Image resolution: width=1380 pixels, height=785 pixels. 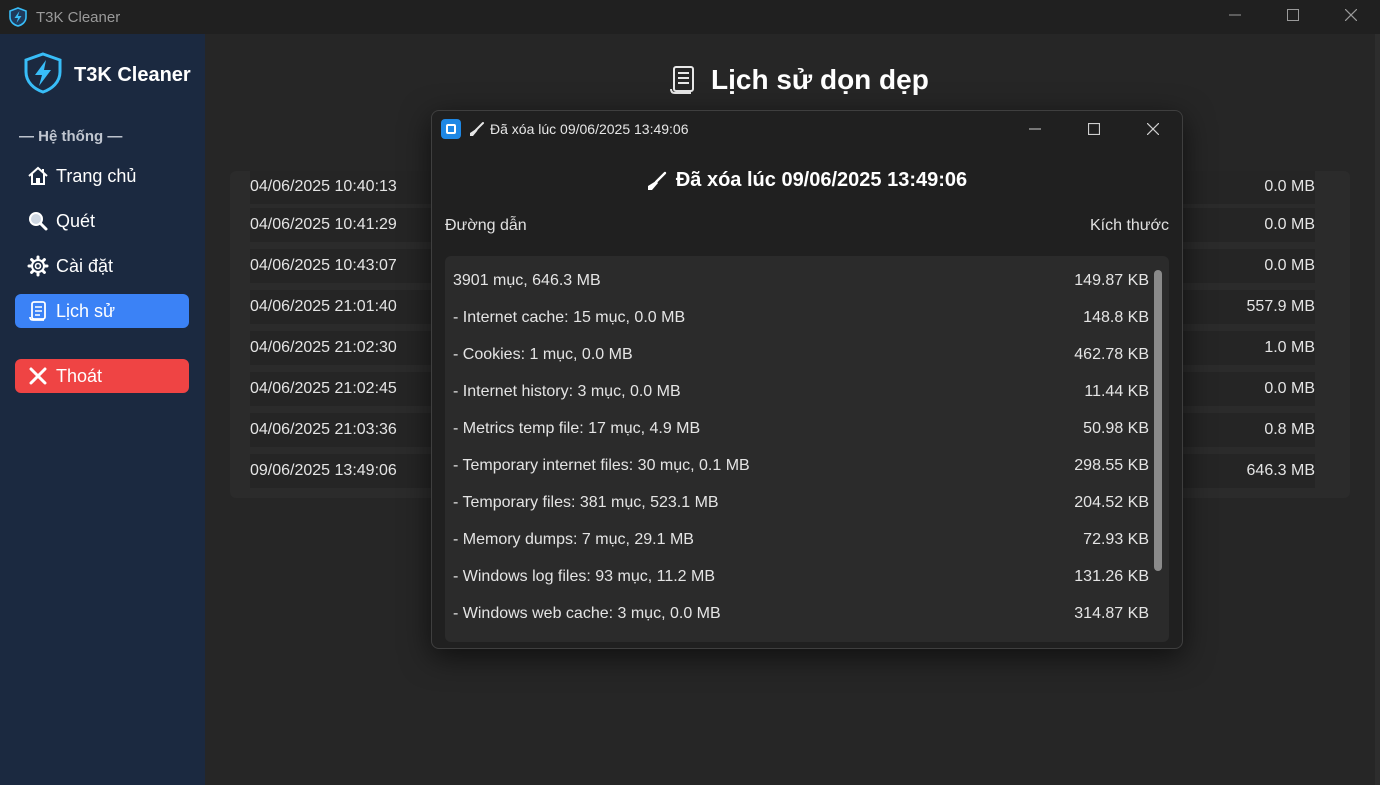 I want to click on item-size: 11.44 KB, so click(x=1116, y=391).